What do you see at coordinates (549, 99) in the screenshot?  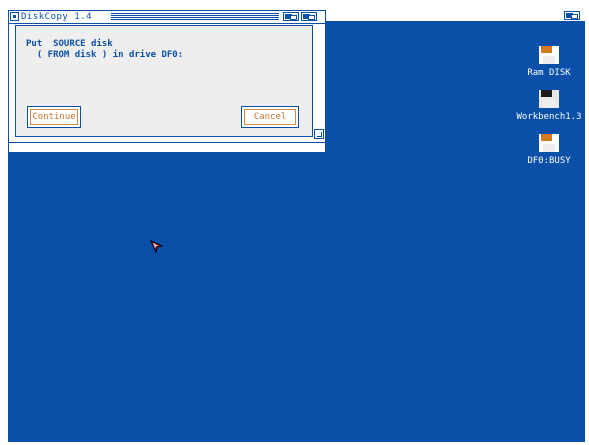 I see `workbench-disk-icon` at bounding box center [549, 99].